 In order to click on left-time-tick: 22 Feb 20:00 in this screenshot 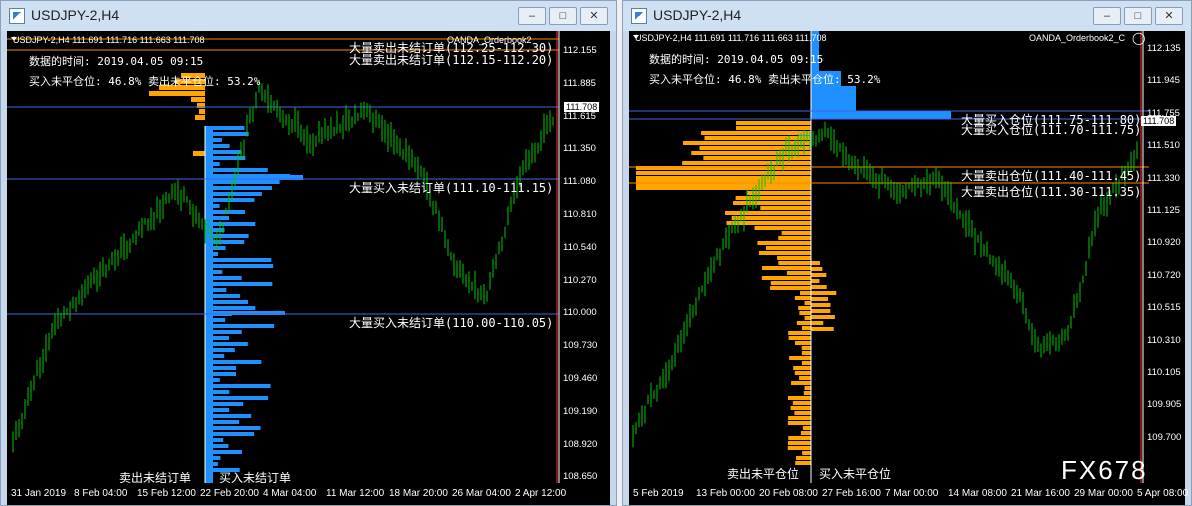, I will do `click(229, 493)`.